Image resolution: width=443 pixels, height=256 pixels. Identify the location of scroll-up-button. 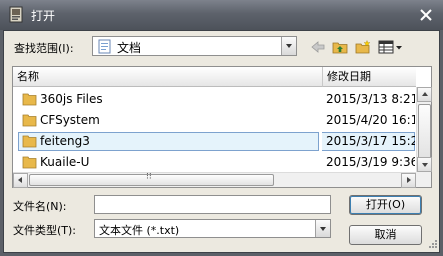
(424, 94).